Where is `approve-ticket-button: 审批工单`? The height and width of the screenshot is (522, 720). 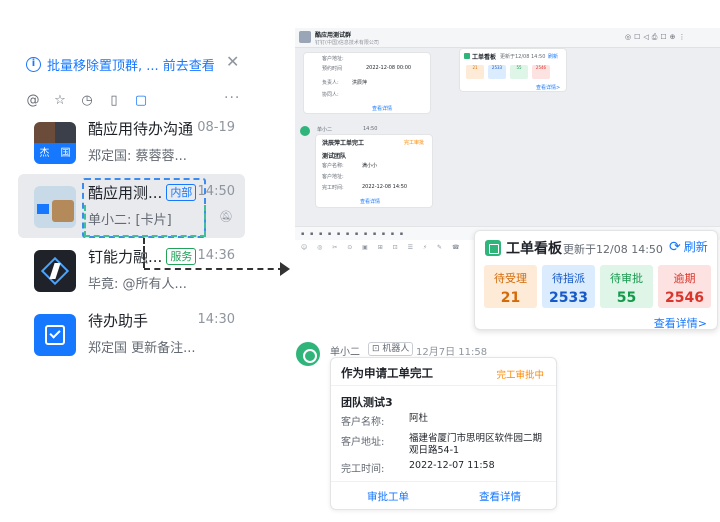
approve-ticket-button: 审批工单 is located at coordinates (388, 496).